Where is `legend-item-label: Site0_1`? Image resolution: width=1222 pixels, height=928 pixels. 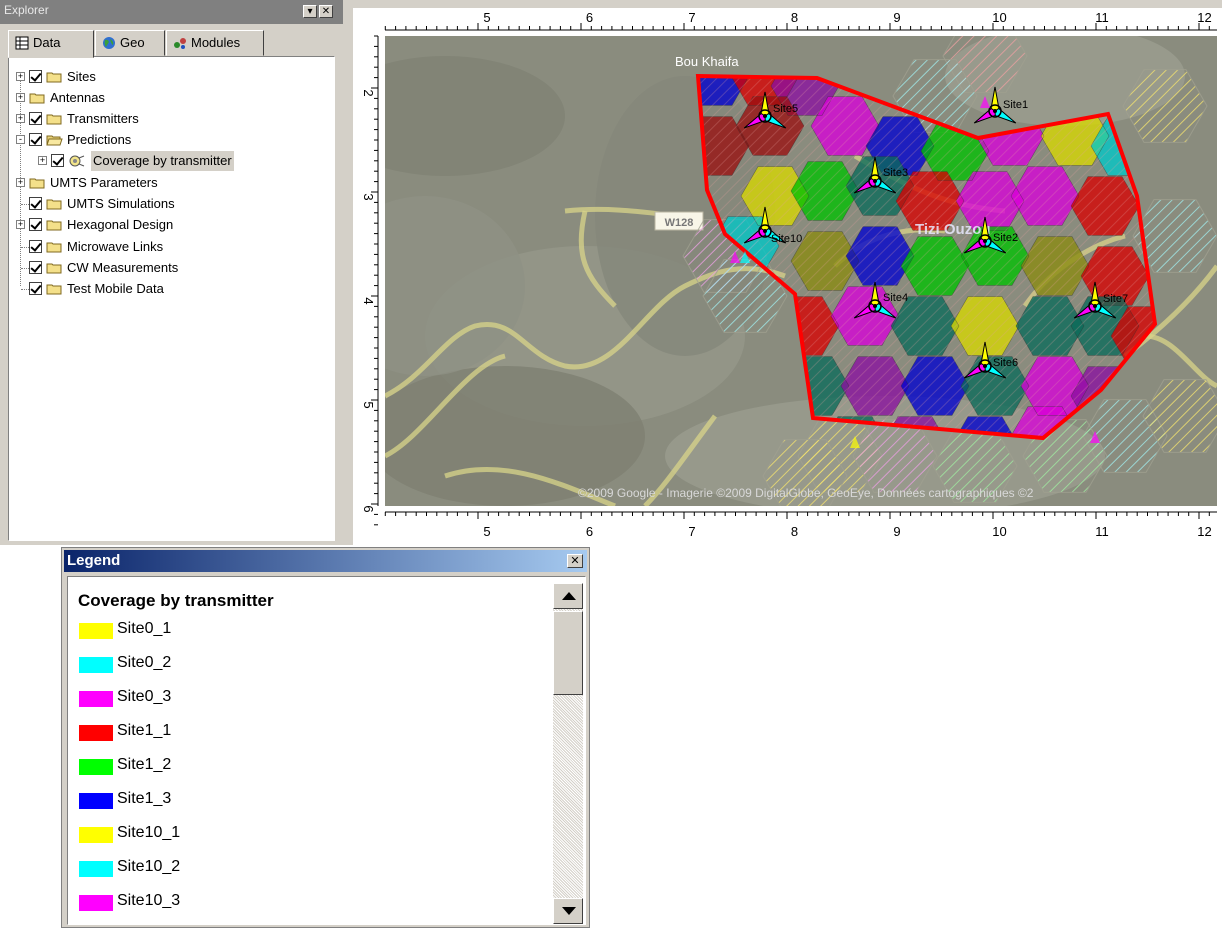 legend-item-label: Site0_1 is located at coordinates (144, 628).